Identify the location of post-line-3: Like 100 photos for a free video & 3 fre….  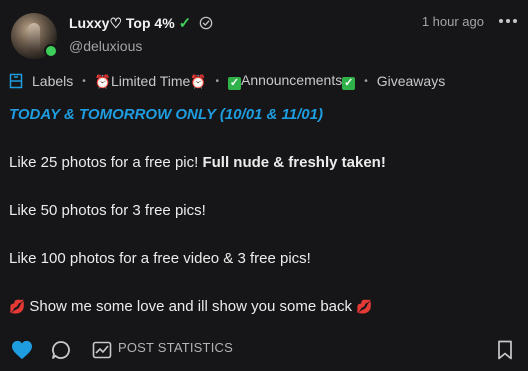
(160, 258).